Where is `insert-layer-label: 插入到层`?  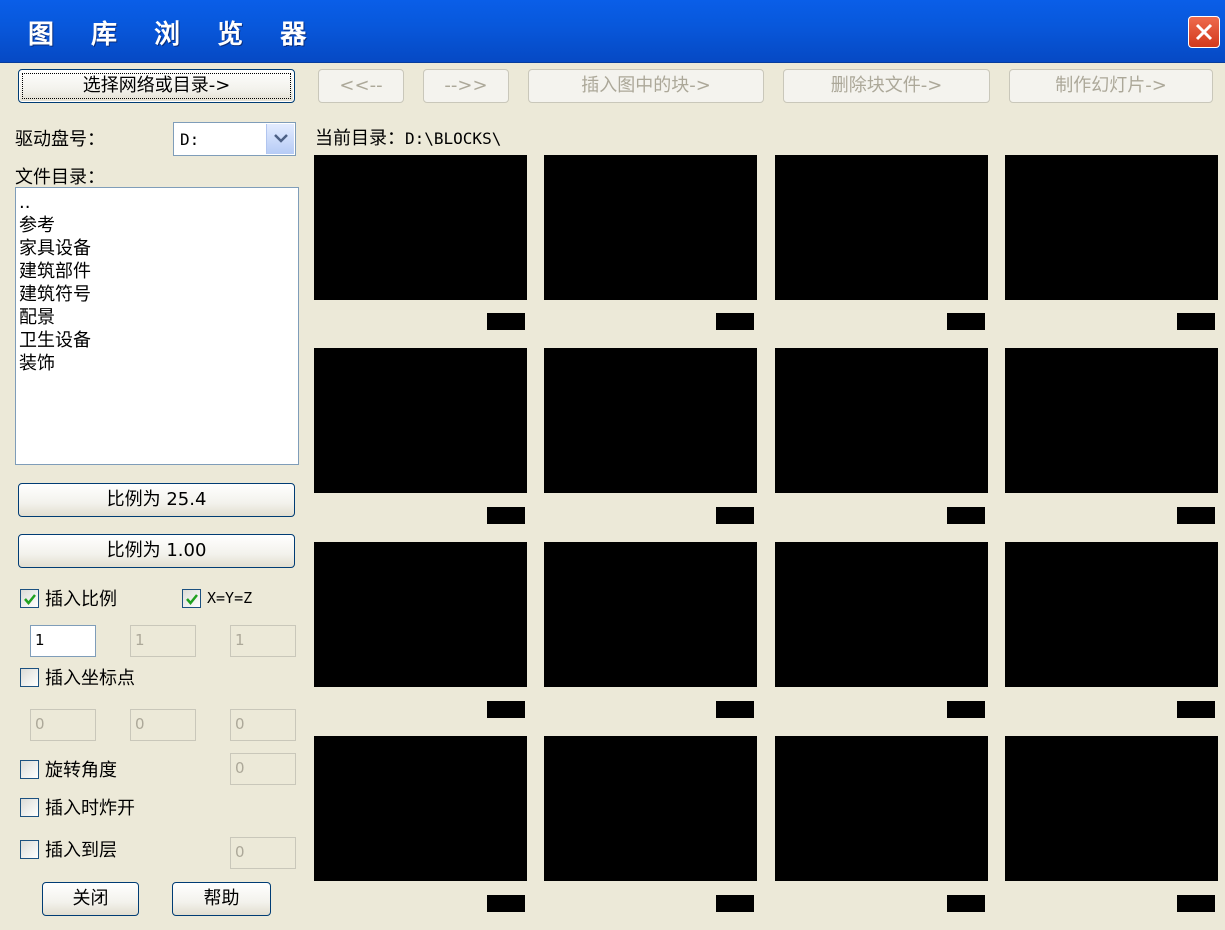
insert-layer-label: 插入到层 is located at coordinates (81, 850).